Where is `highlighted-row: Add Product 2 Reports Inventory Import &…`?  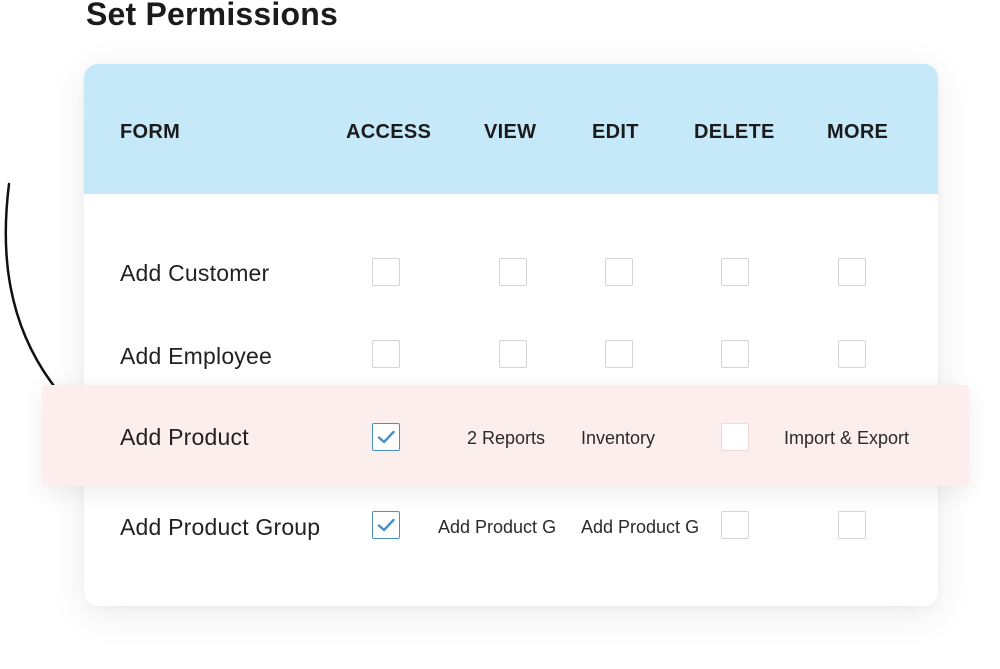
highlighted-row: Add Product 2 Reports Inventory Import &… is located at coordinates (505, 435).